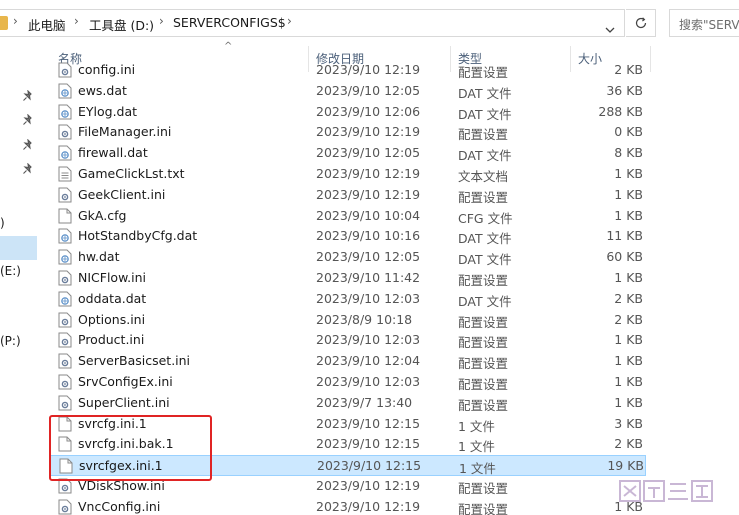  What do you see at coordinates (368, 236) in the screenshot?
I see `file-date-modified: 2023/9/10 10:16` at bounding box center [368, 236].